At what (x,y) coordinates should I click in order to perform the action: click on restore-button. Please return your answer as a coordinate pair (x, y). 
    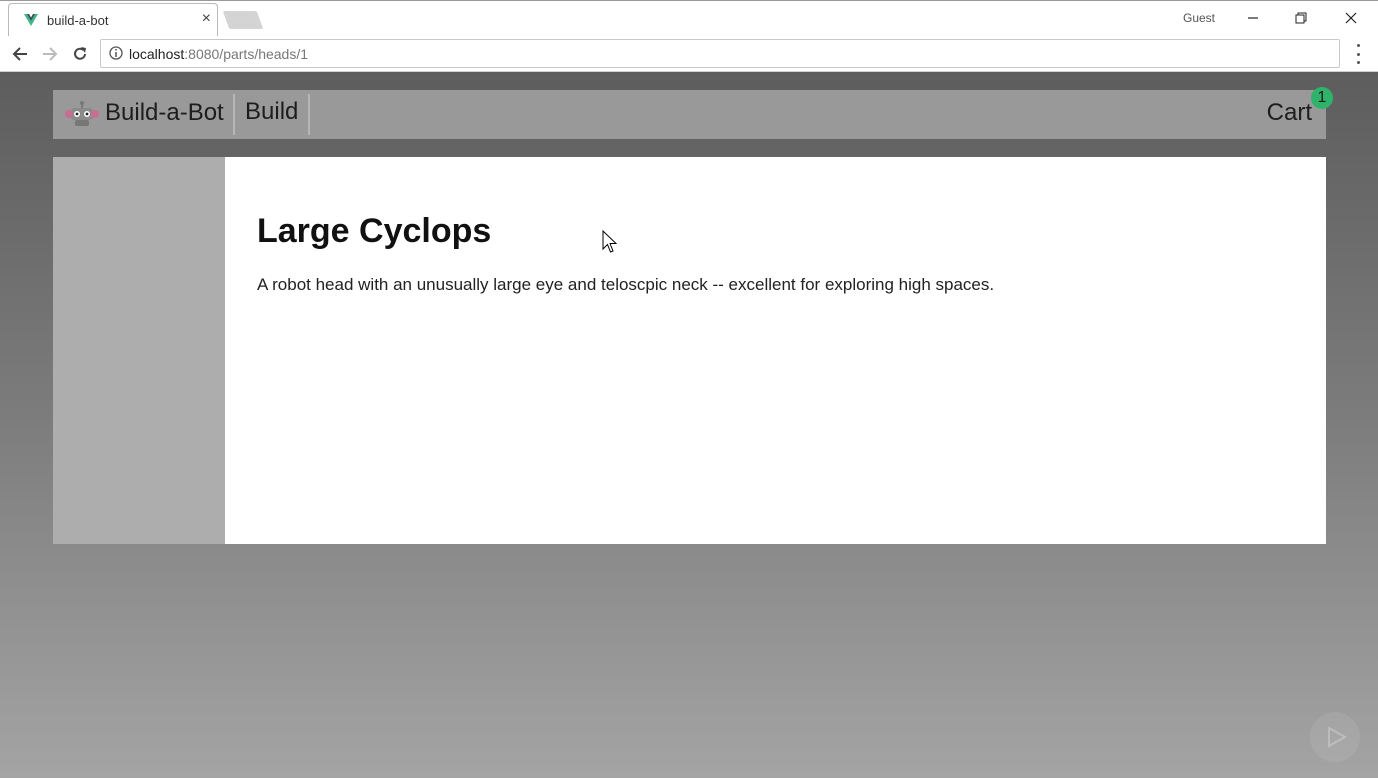
    Looking at the image, I should click on (1301, 18).